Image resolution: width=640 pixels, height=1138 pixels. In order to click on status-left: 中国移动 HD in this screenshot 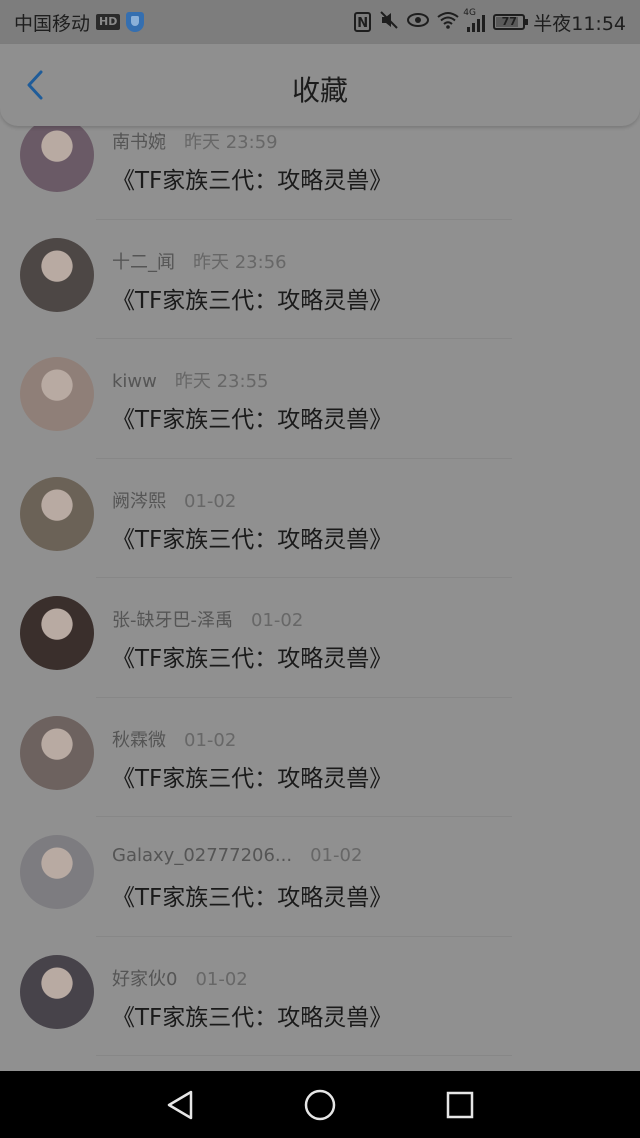, I will do `click(79, 22)`.